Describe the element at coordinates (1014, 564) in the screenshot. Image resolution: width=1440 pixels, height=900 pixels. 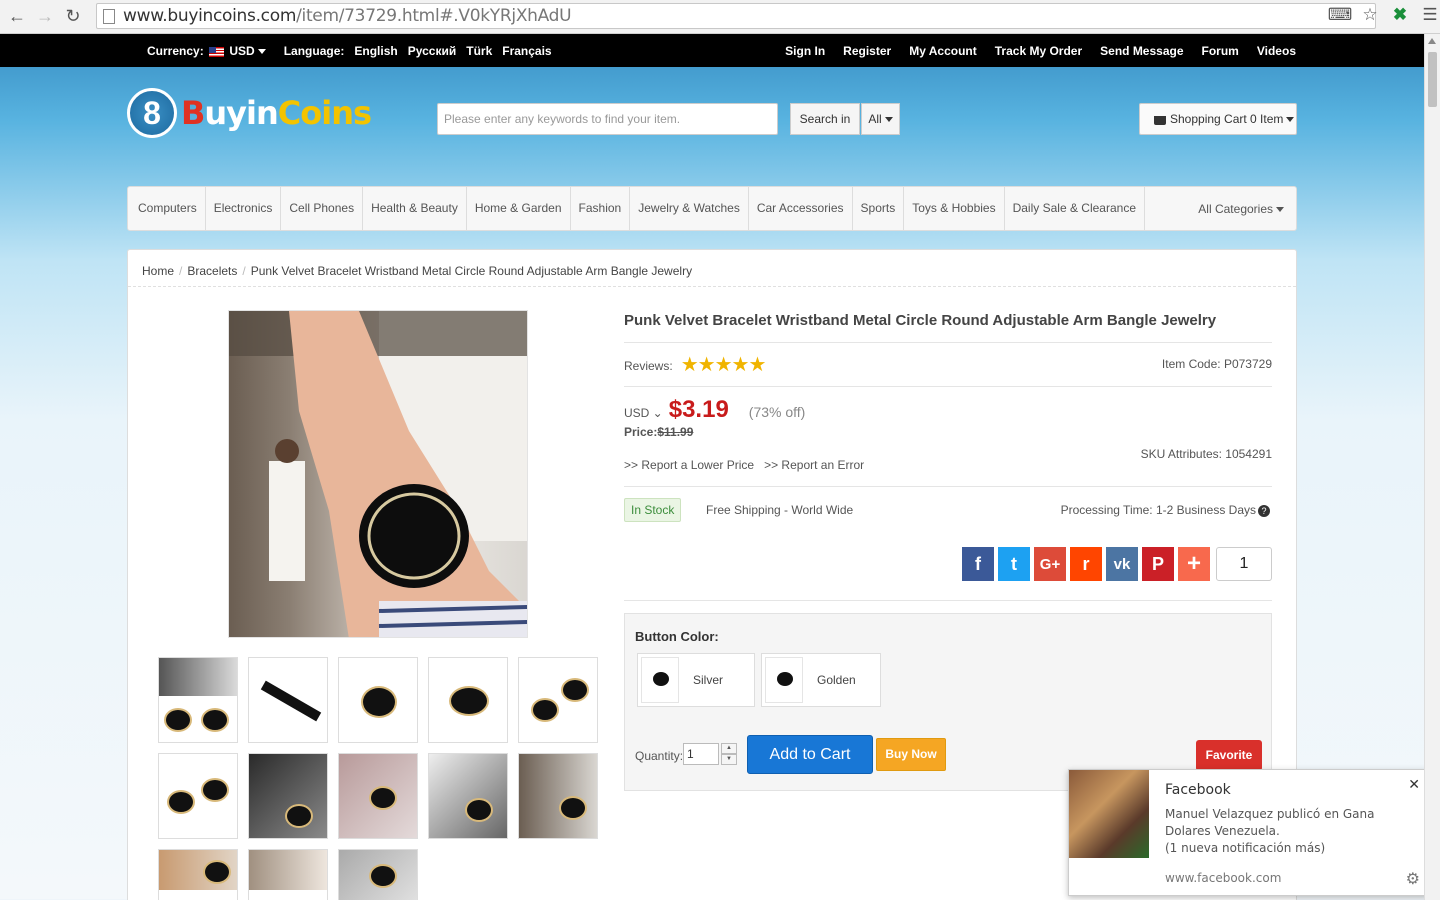
I see `twitter-share-icon: t` at that location.